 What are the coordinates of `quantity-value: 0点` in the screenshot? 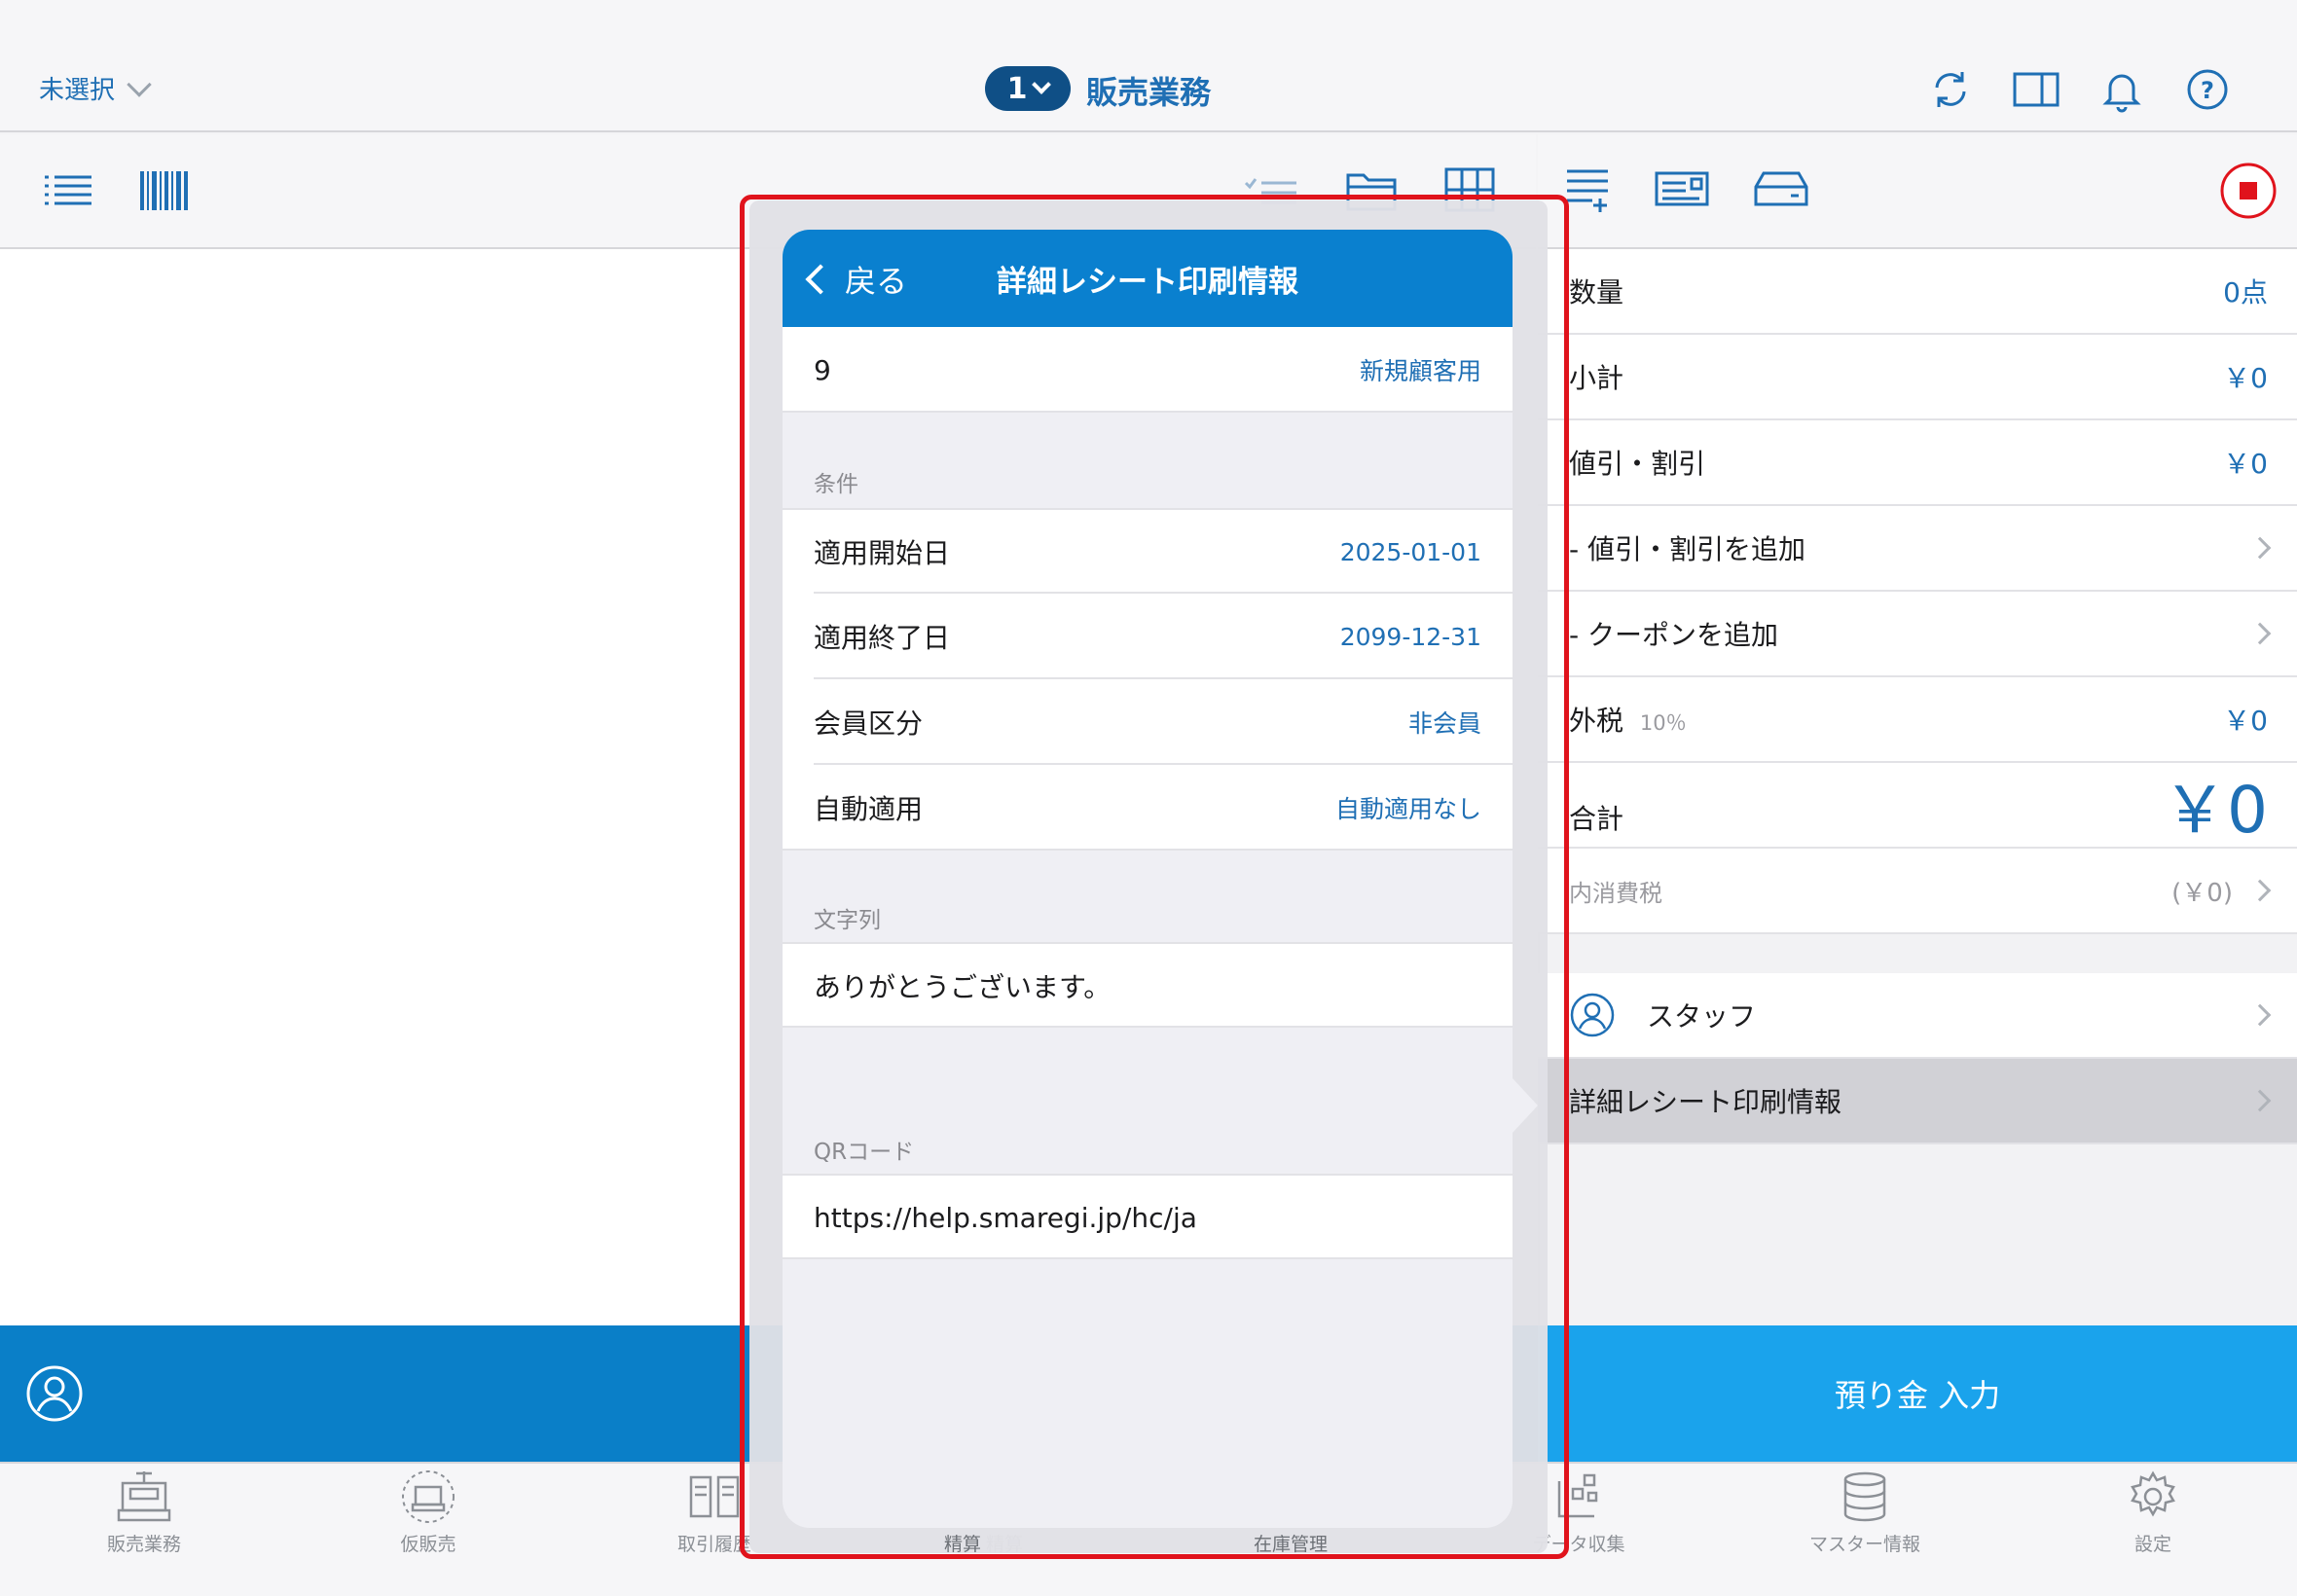 It's located at (2245, 292).